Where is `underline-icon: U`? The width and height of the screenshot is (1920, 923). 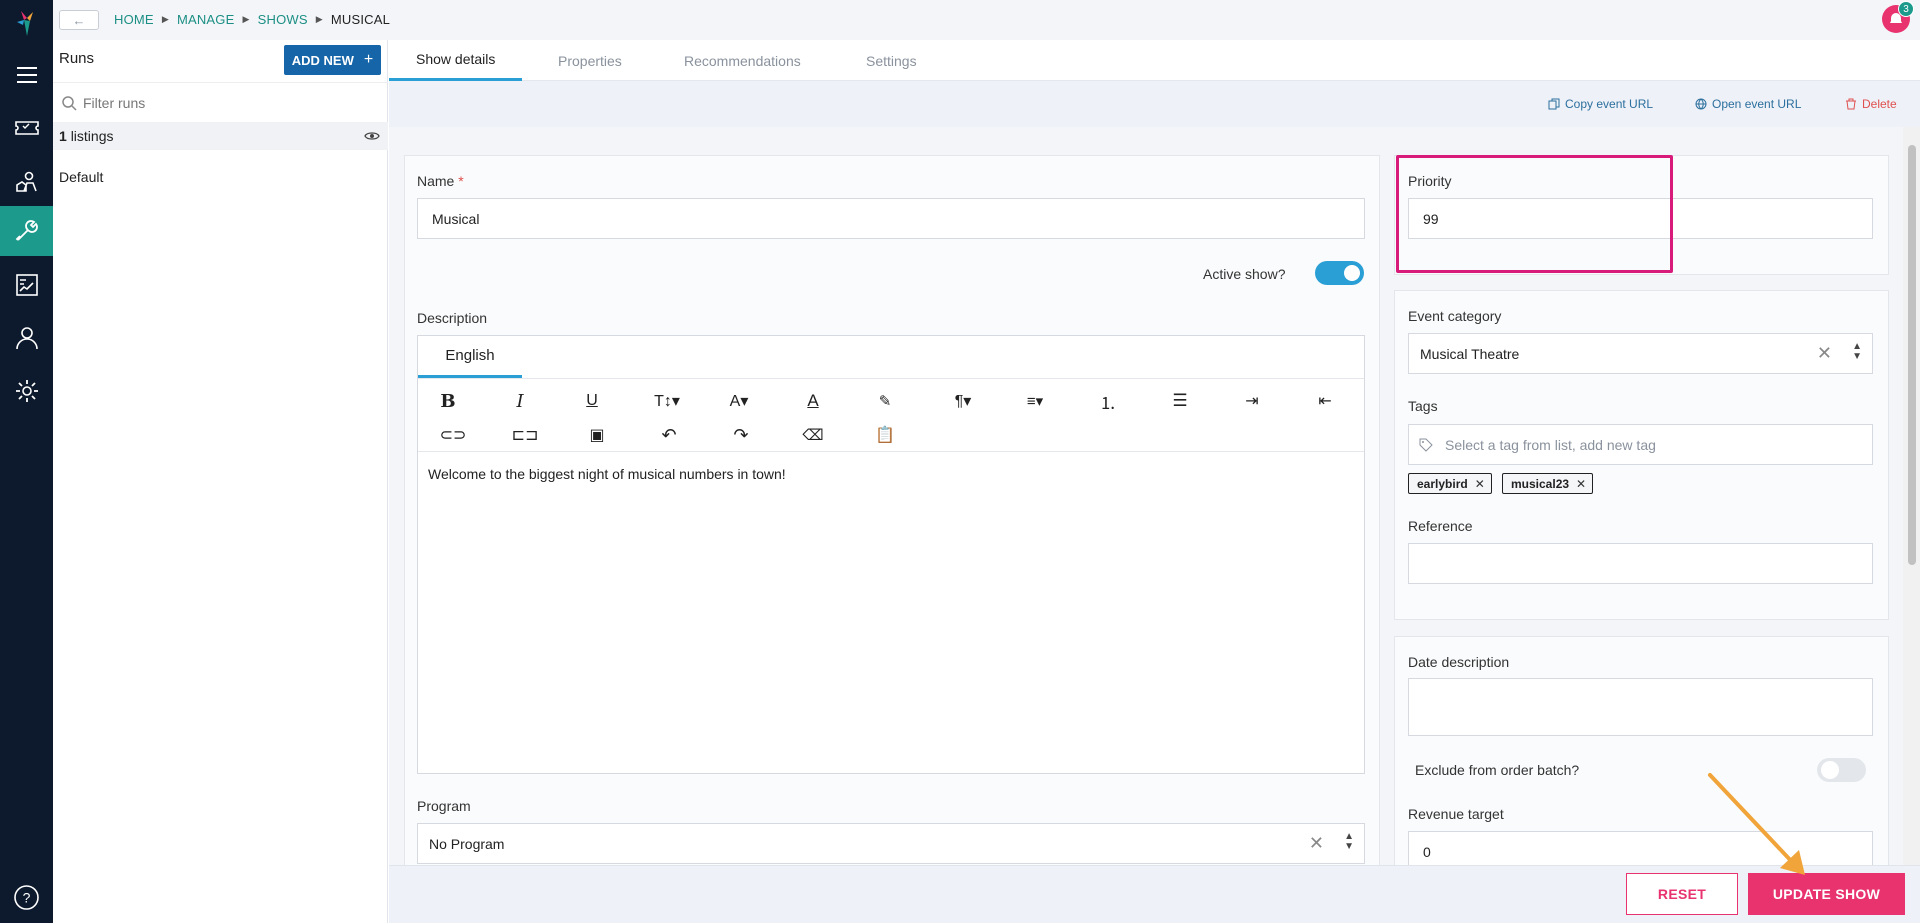 underline-icon: U is located at coordinates (592, 401).